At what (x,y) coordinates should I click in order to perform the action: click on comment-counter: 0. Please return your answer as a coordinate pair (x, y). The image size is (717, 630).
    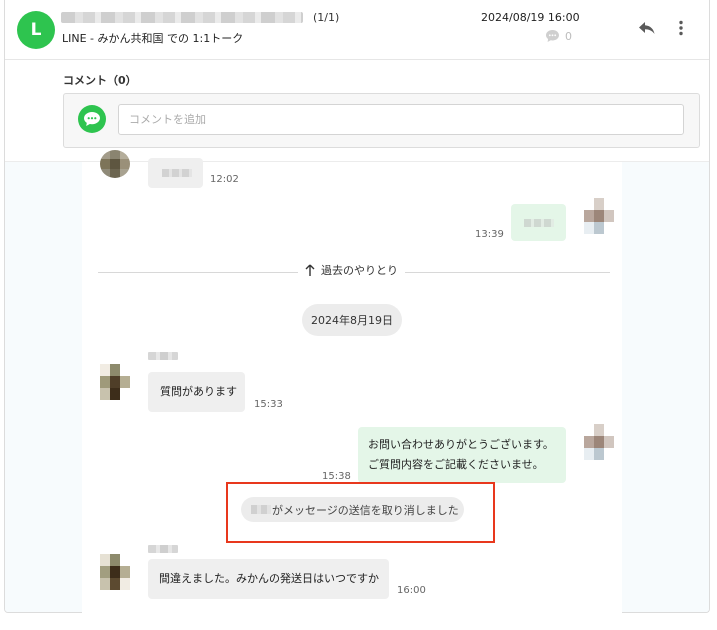
    Looking at the image, I should click on (558, 36).